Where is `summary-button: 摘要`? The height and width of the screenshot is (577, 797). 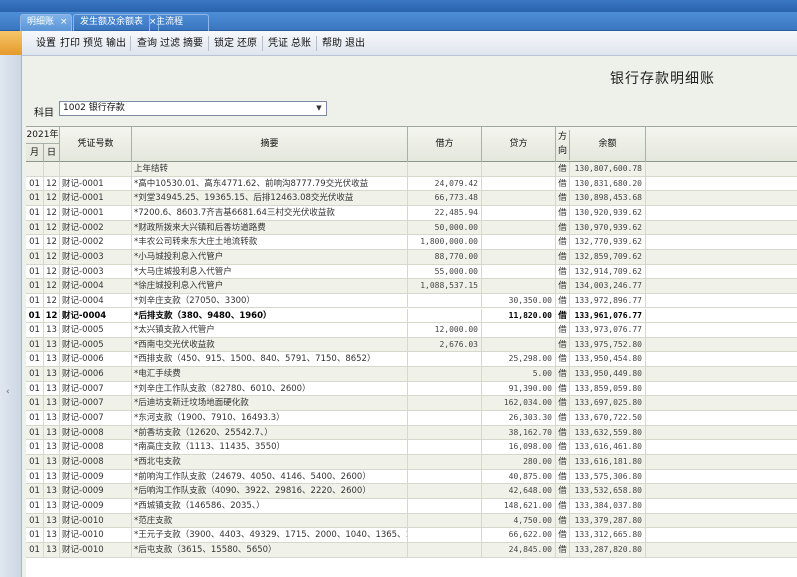 summary-button: 摘要 is located at coordinates (193, 44).